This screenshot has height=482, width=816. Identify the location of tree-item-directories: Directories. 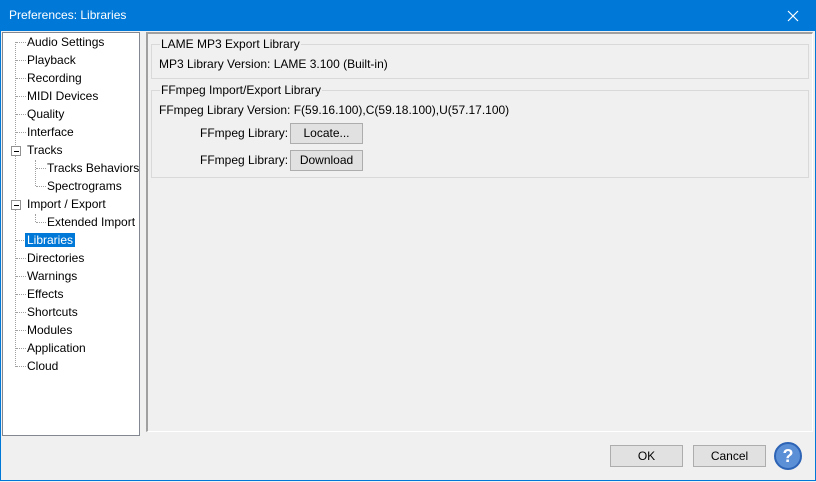
(55, 258).